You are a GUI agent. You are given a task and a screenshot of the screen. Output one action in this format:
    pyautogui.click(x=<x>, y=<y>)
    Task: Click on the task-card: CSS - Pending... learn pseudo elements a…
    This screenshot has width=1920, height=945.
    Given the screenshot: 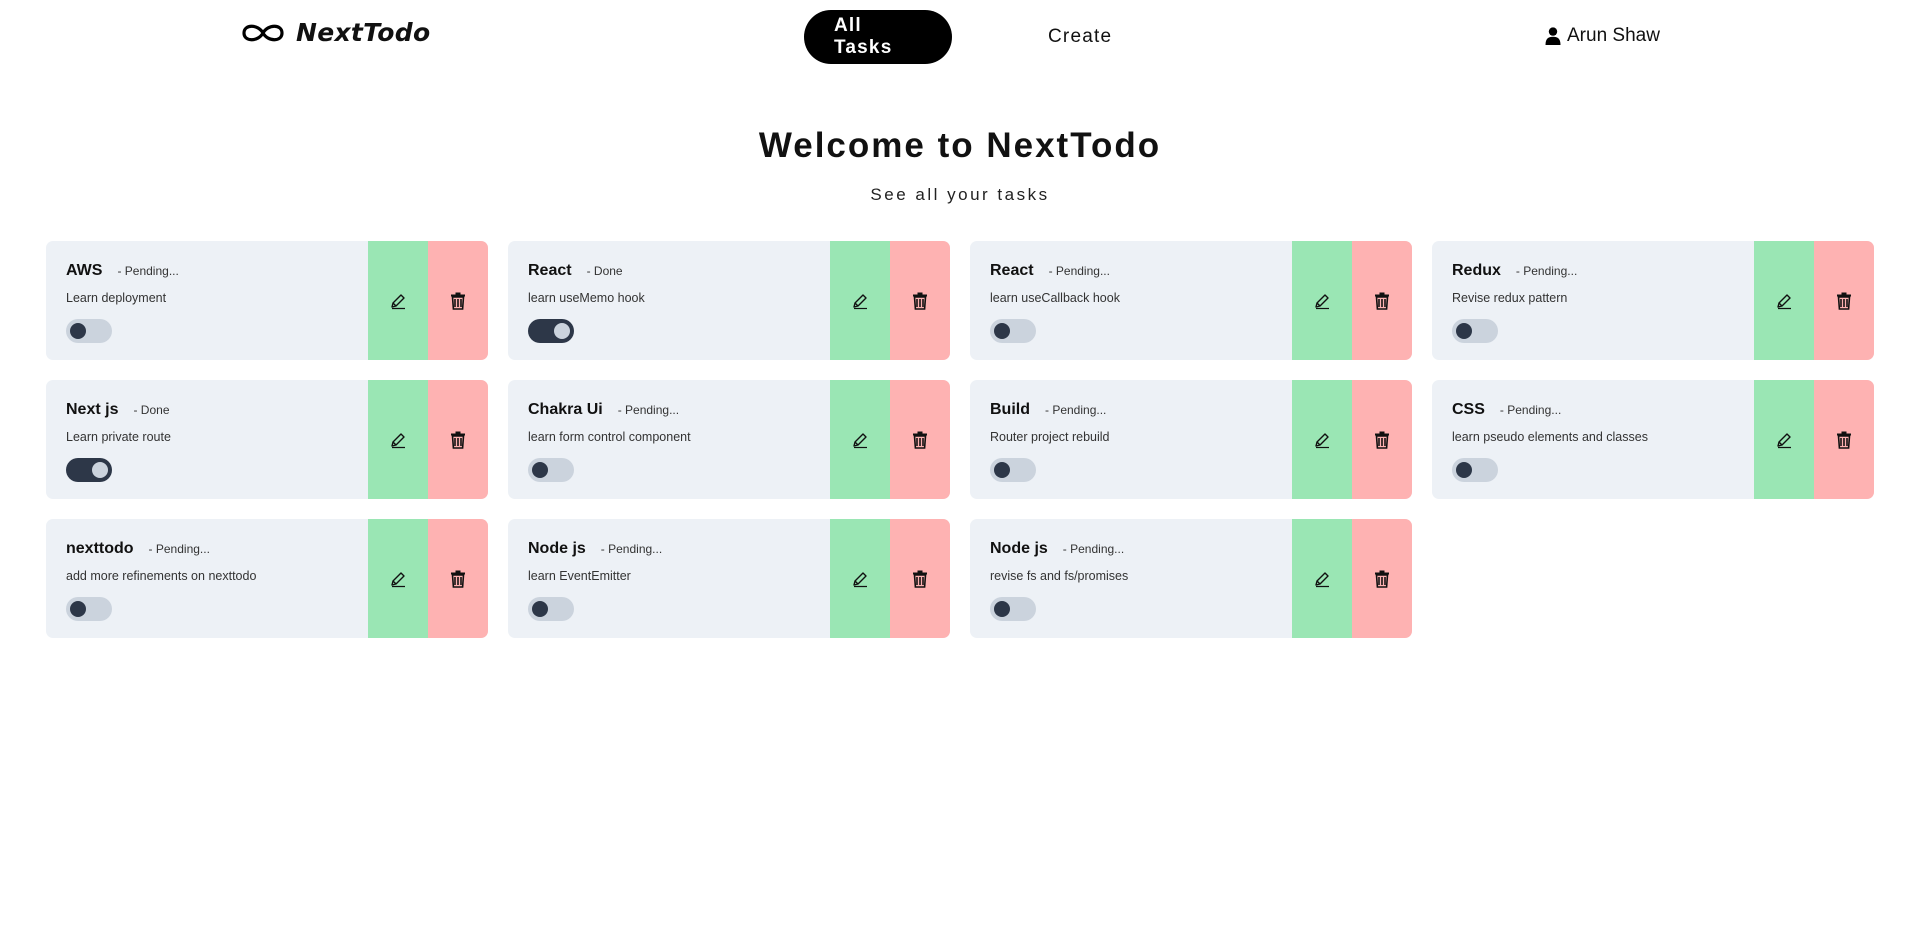 What is the action you would take?
    pyautogui.click(x=1653, y=439)
    